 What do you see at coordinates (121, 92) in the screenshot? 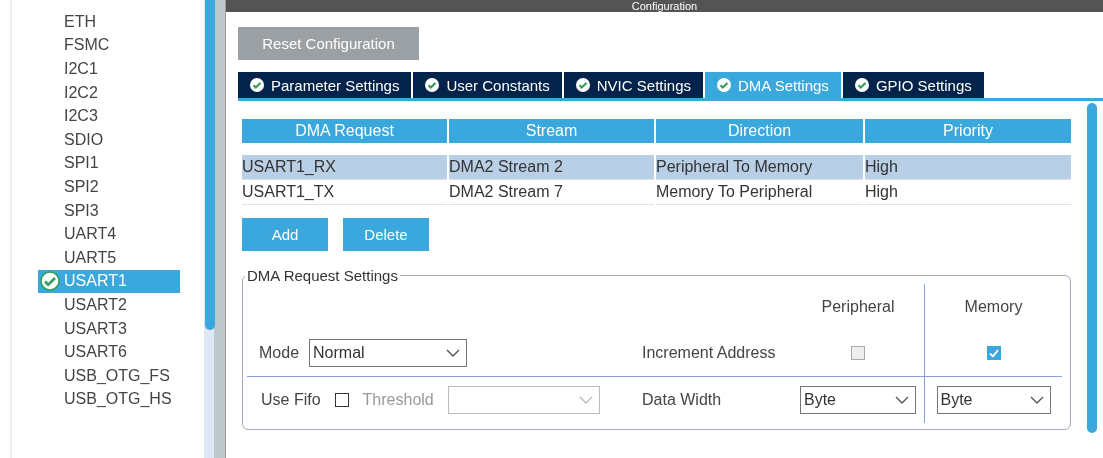
I see `sidebar-item: I2C2` at bounding box center [121, 92].